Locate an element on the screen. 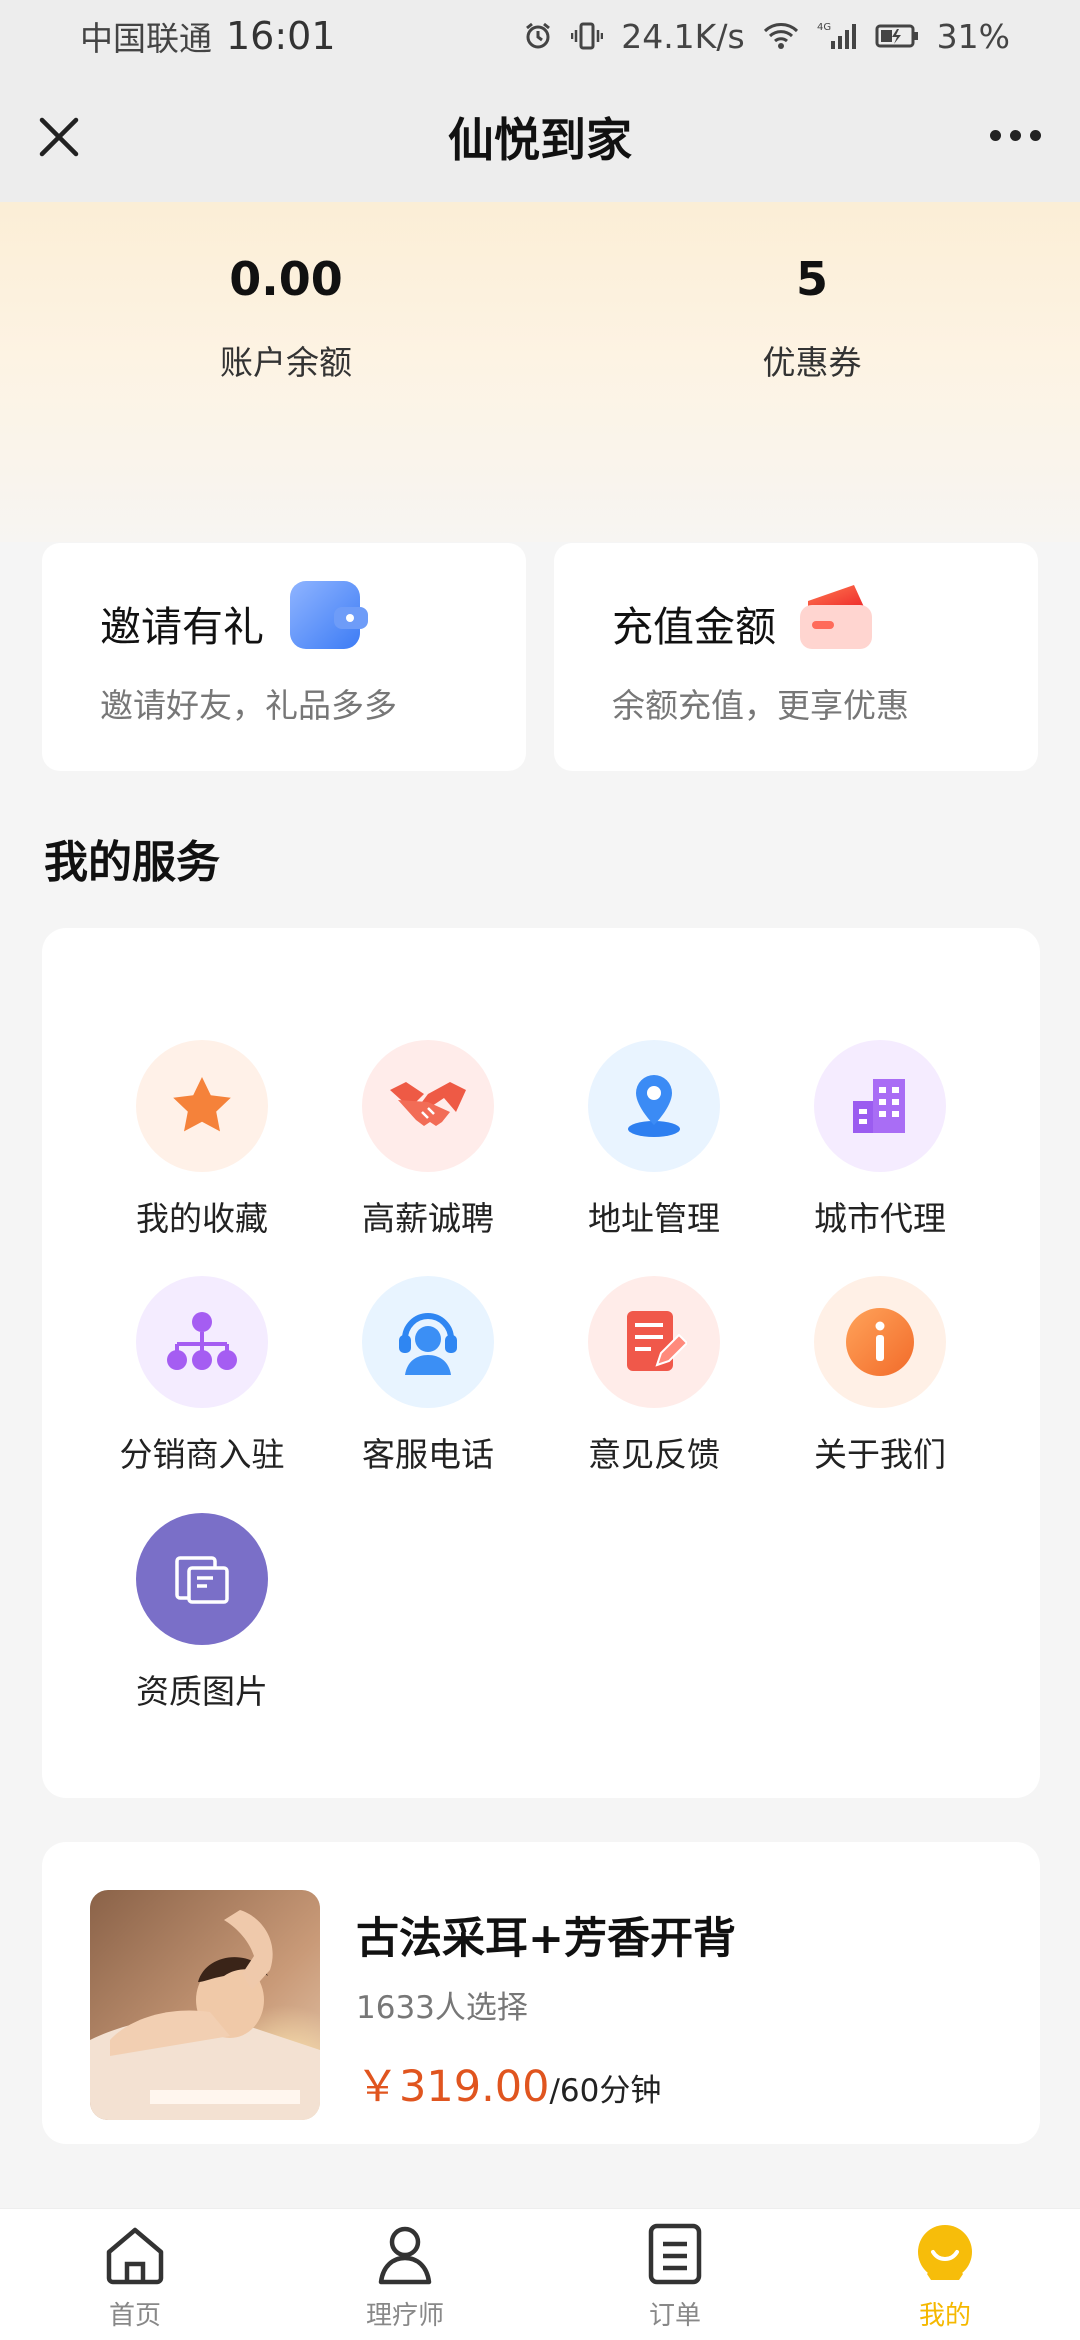 The width and height of the screenshot is (1080, 2340). alarm-icon is located at coordinates (538, 36).